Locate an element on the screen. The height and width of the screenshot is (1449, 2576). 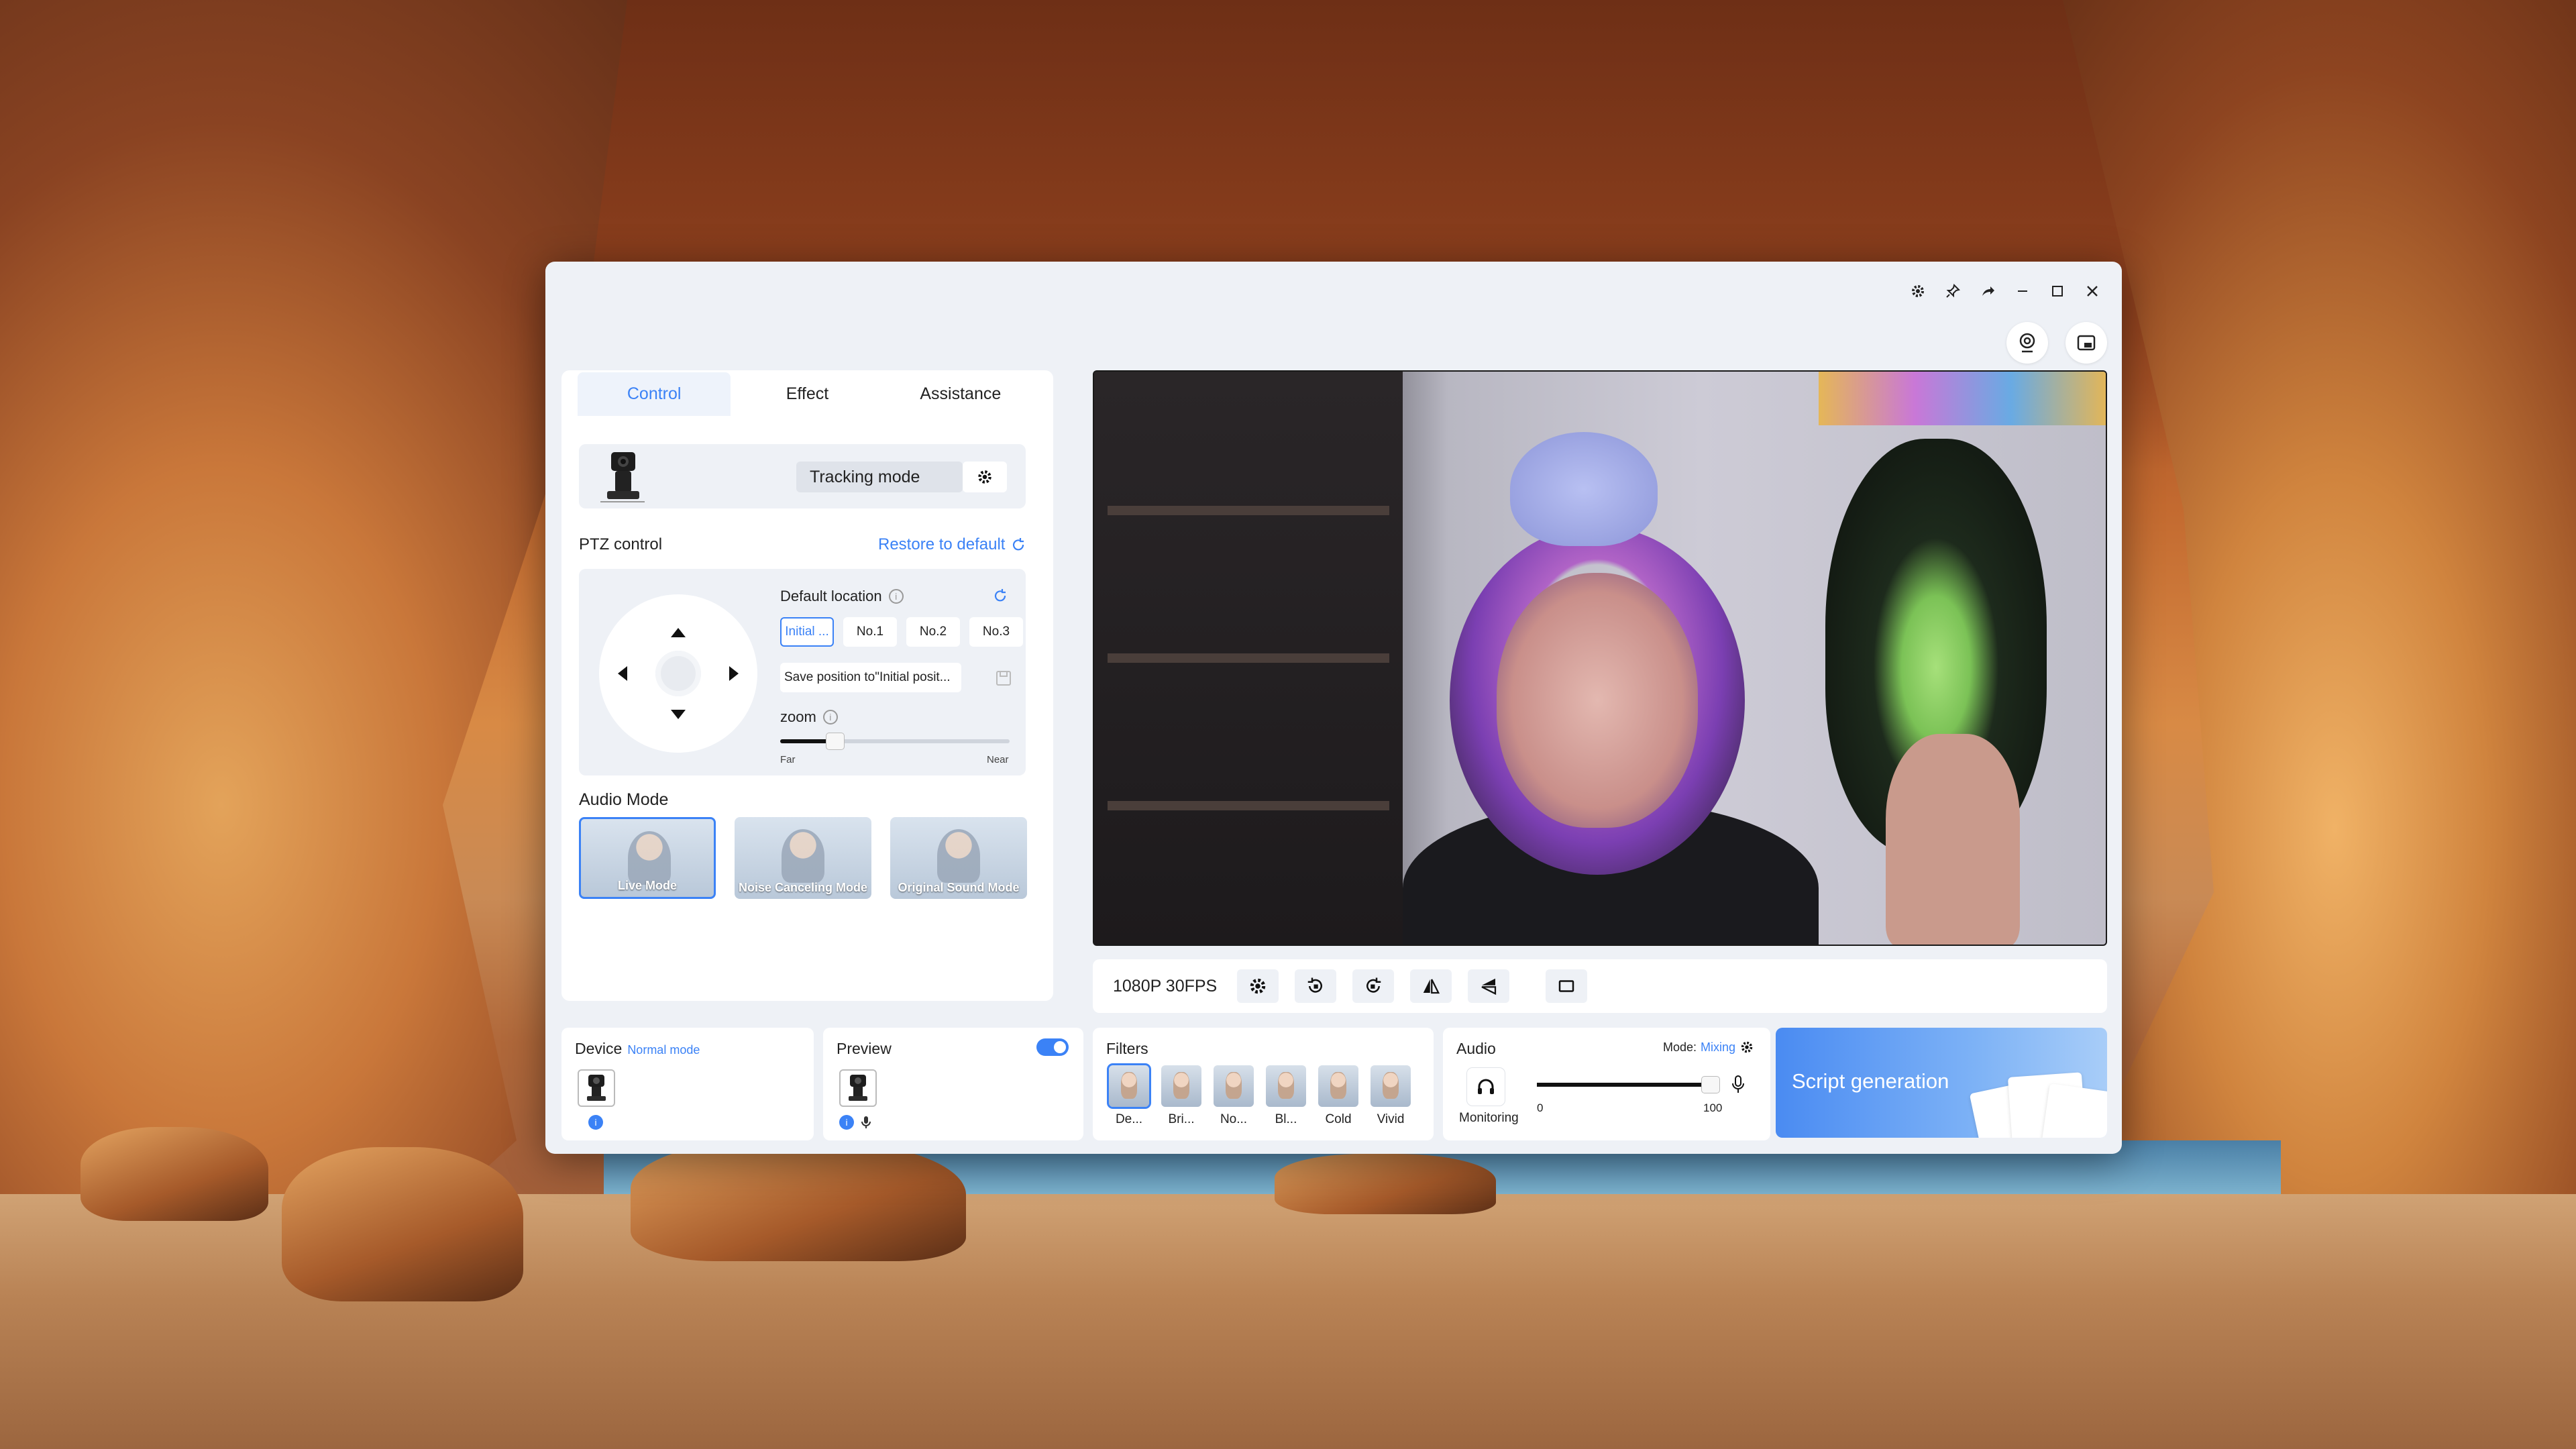
filter-item: Cold is located at coordinates (1338, 1096).